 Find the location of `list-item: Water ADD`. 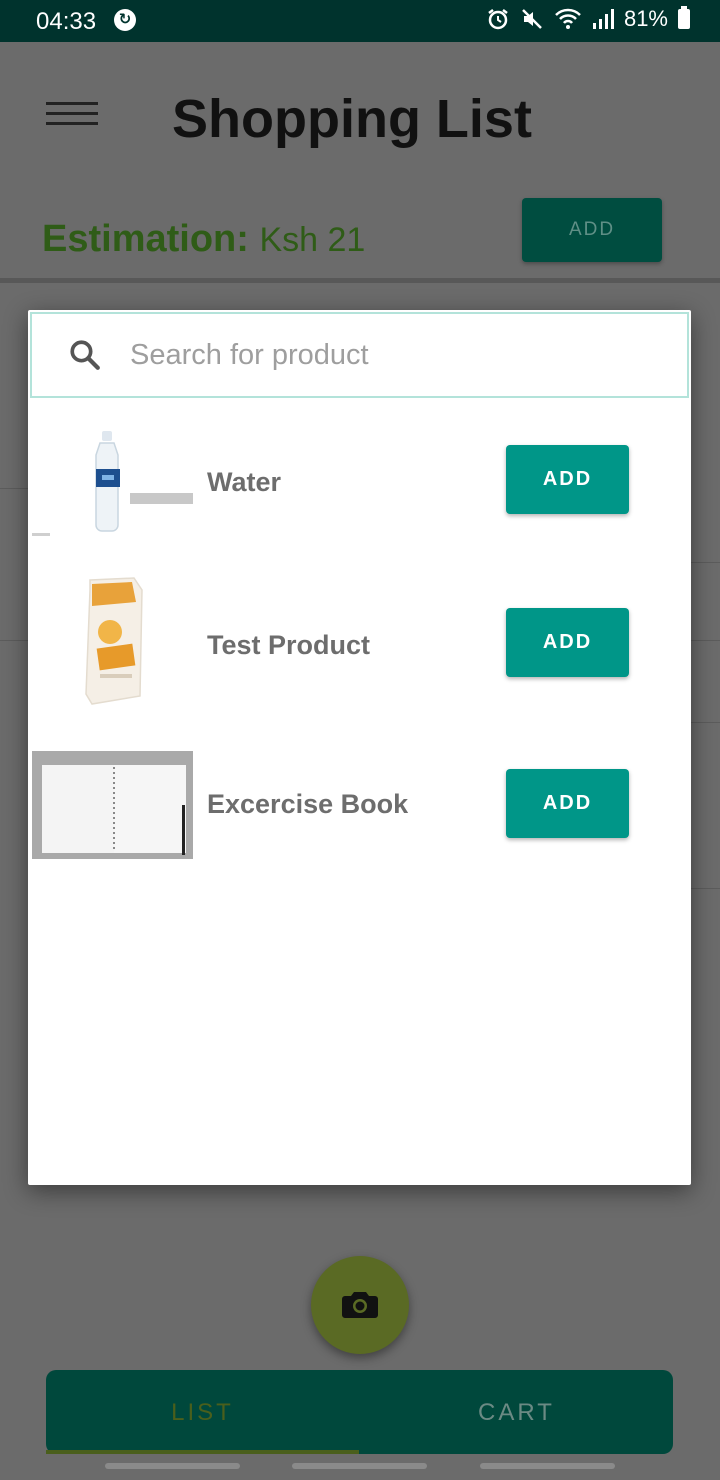

list-item: Water ADD is located at coordinates (359, 501).